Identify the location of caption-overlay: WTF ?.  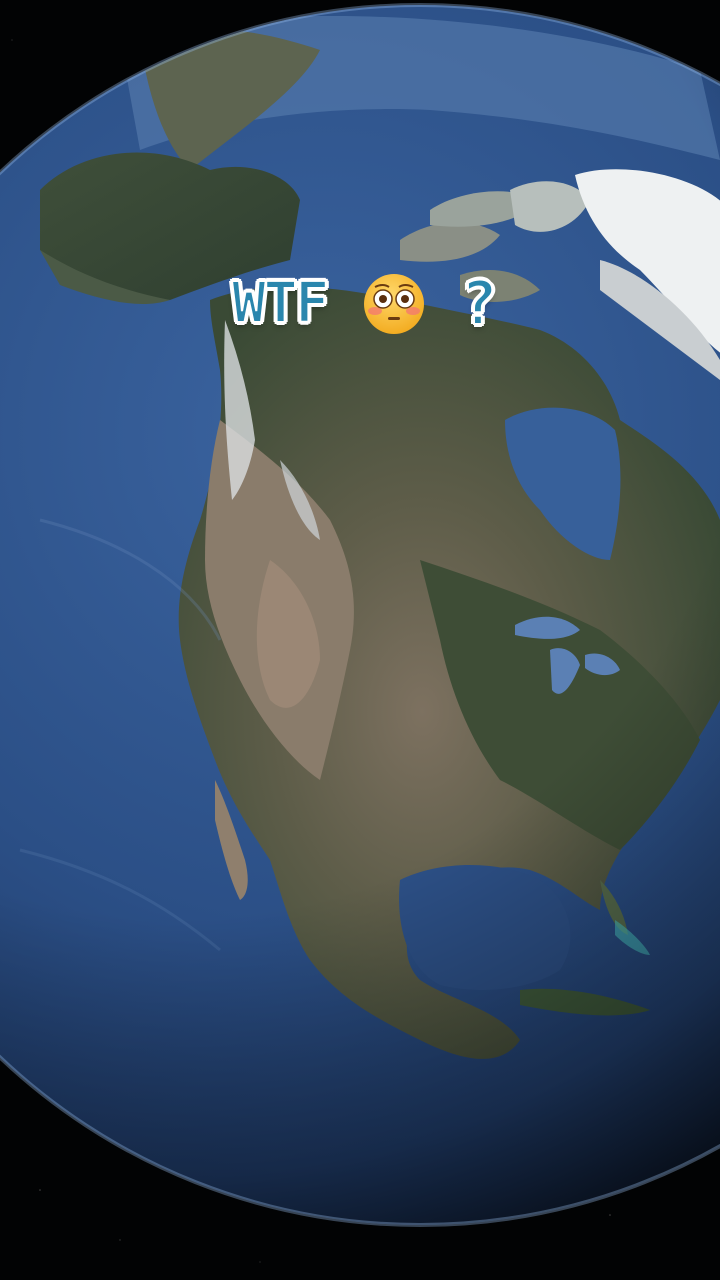
(401, 304).